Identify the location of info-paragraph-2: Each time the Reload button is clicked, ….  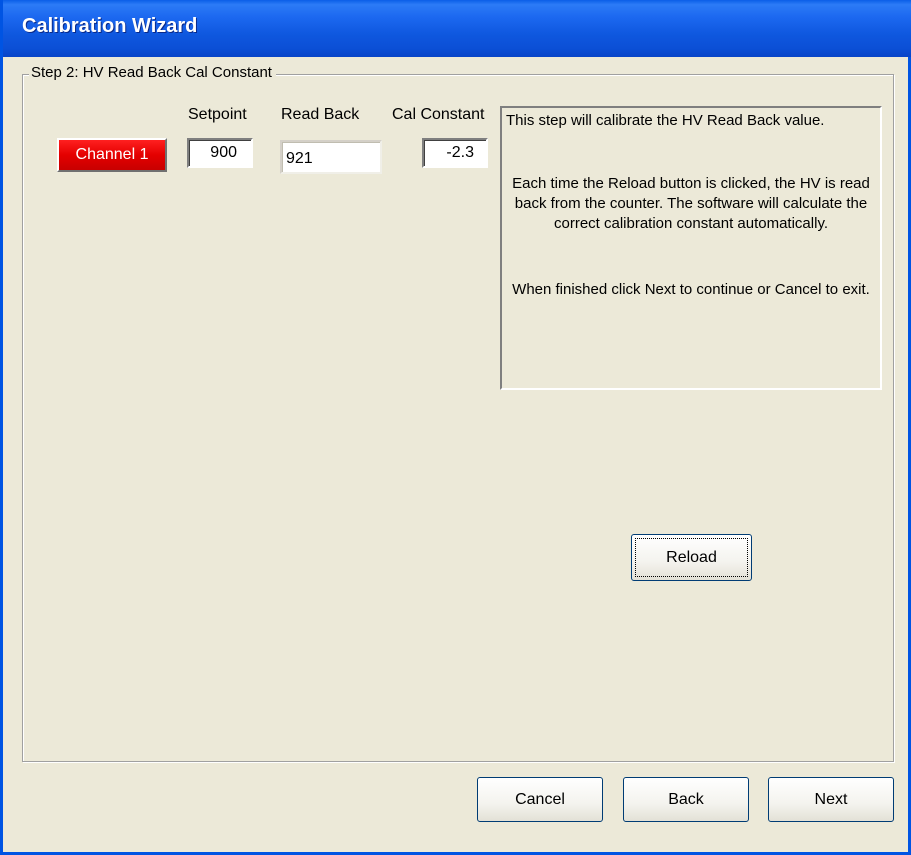
(691, 203).